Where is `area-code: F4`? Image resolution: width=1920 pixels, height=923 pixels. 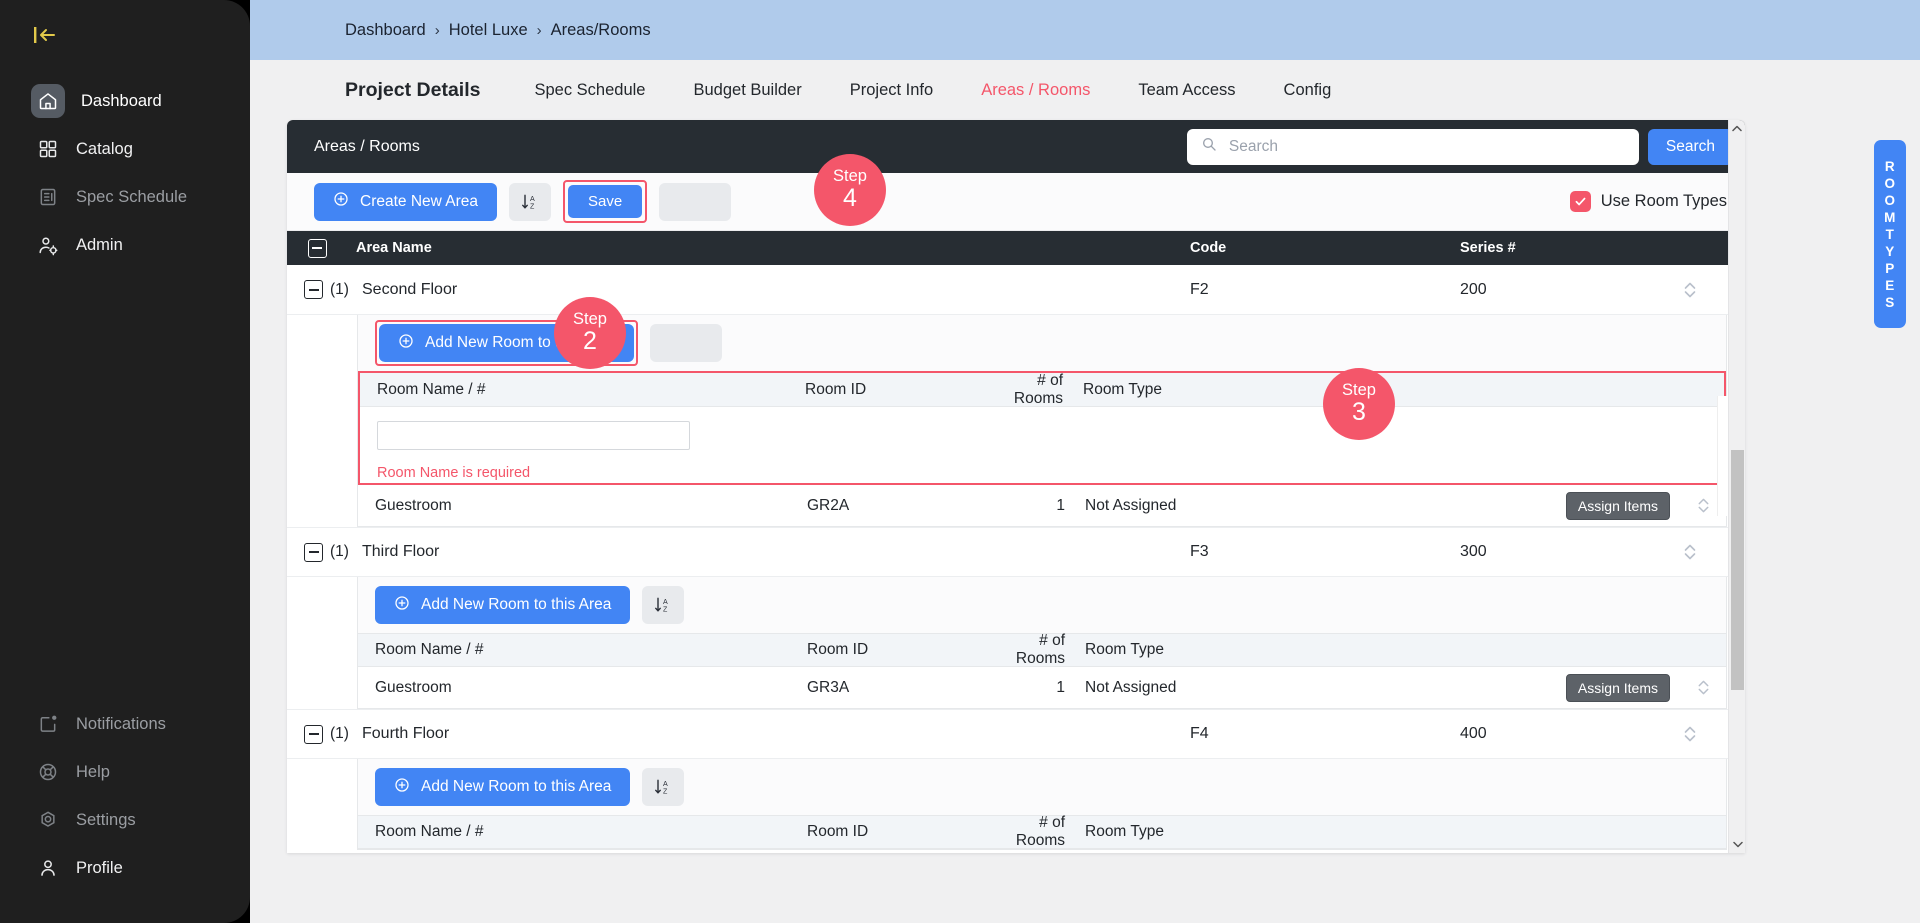
area-code: F4 is located at coordinates (1199, 733).